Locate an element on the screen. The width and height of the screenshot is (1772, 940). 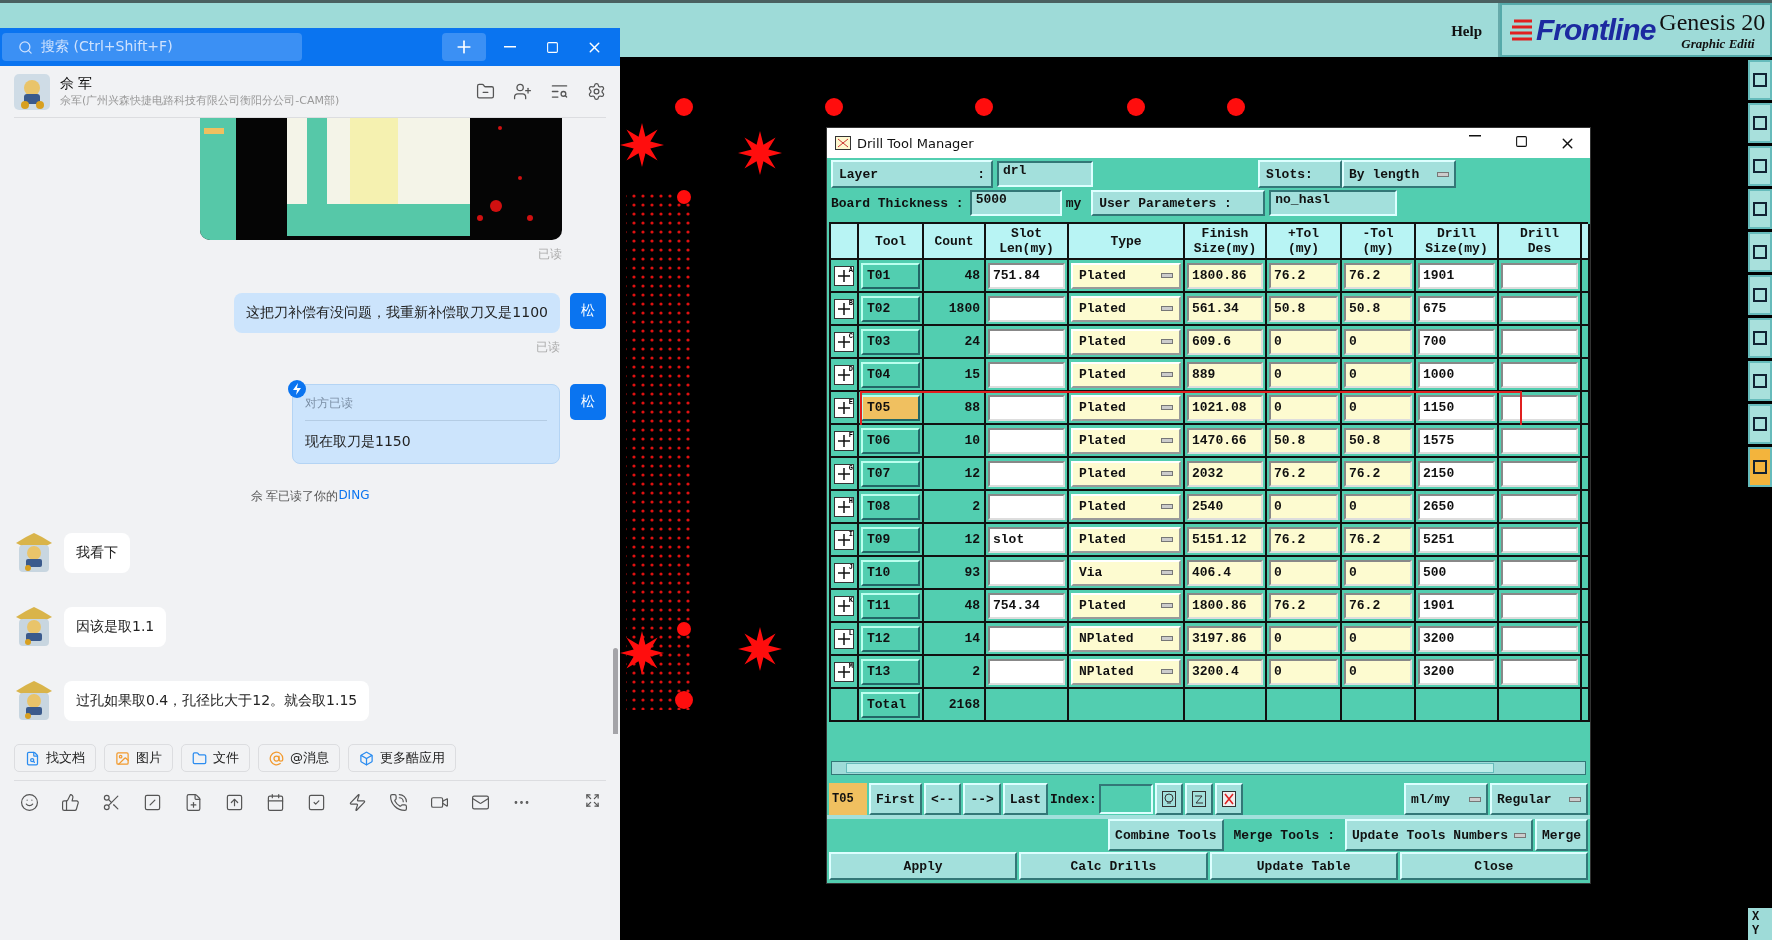
nav-button: --> is located at coordinates (982, 799).